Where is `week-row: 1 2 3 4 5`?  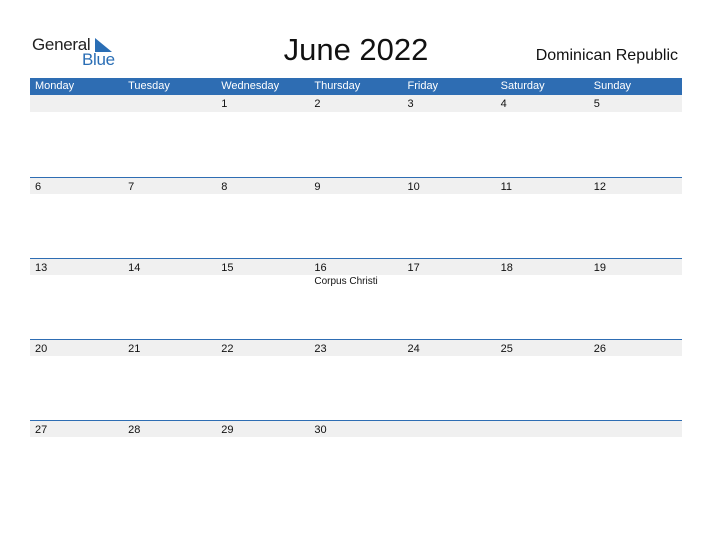 week-row: 1 2 3 4 5 is located at coordinates (356, 135).